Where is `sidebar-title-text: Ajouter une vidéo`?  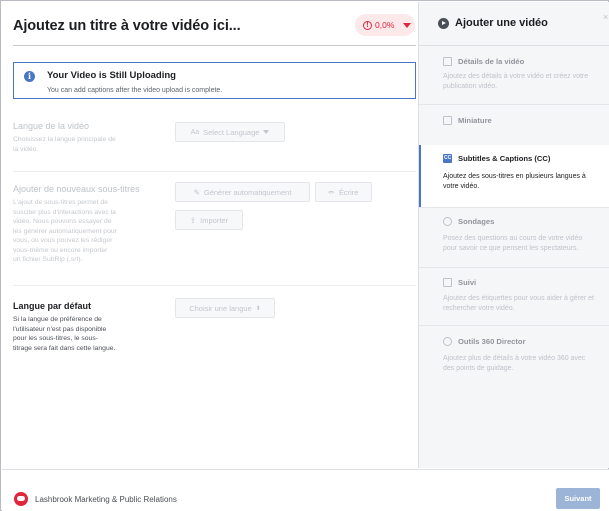 sidebar-title-text: Ajouter une vidéo is located at coordinates (501, 23).